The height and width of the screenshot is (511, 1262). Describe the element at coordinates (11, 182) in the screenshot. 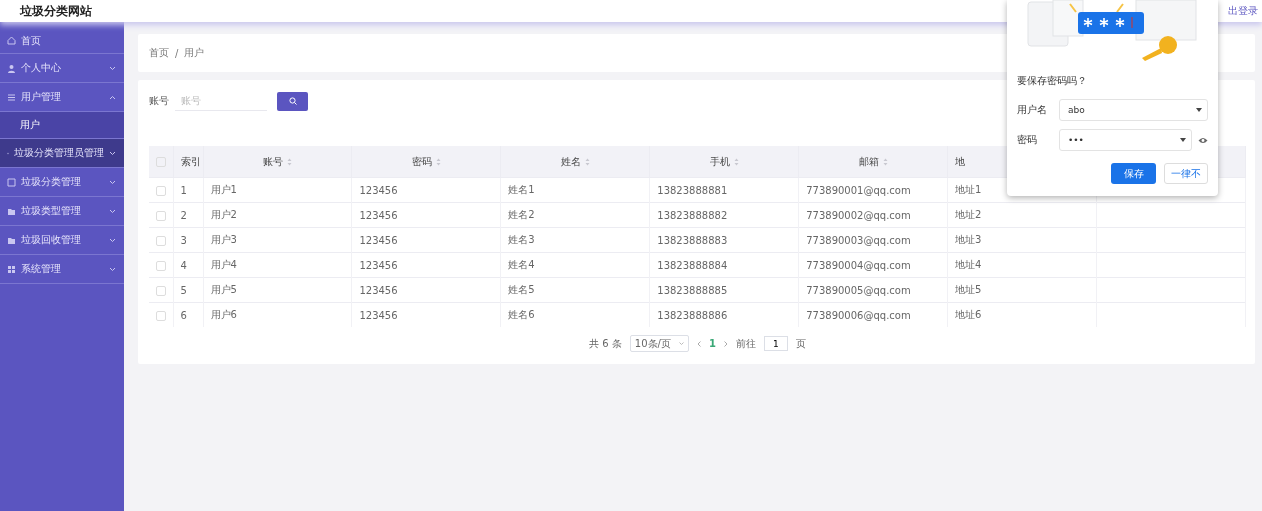

I see `frame-icon` at that location.